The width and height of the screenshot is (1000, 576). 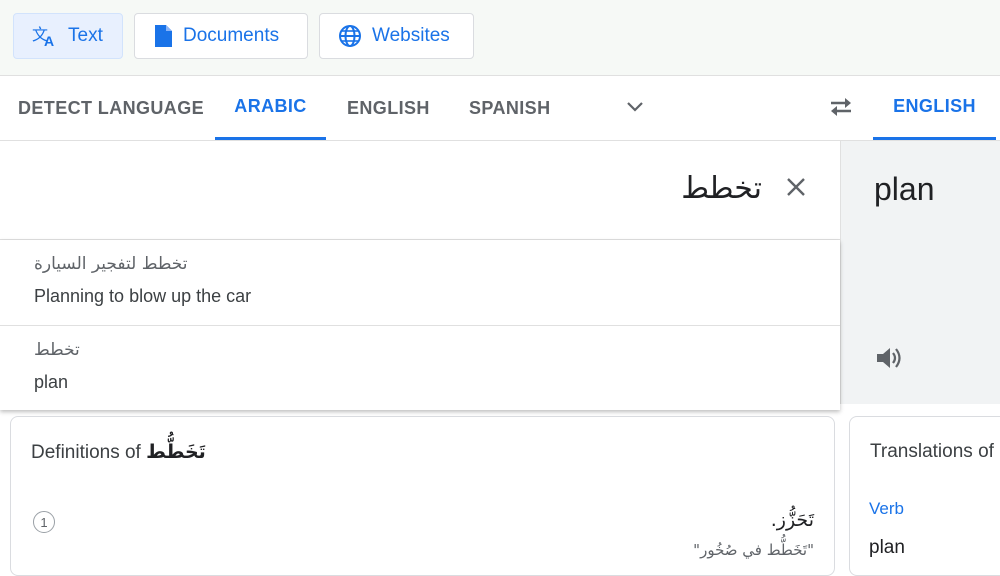 What do you see at coordinates (176, 452) in the screenshot?
I see `definitions-word: تَخَطُّط` at bounding box center [176, 452].